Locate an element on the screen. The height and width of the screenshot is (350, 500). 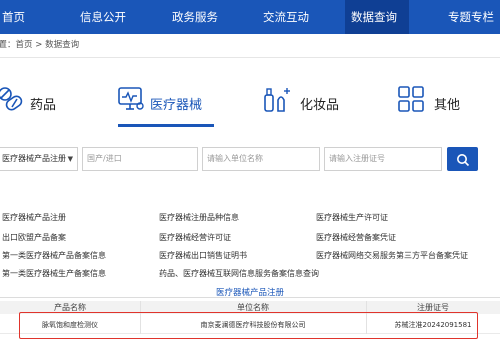
breadcrumb-home: 首页 is located at coordinates (24, 45).